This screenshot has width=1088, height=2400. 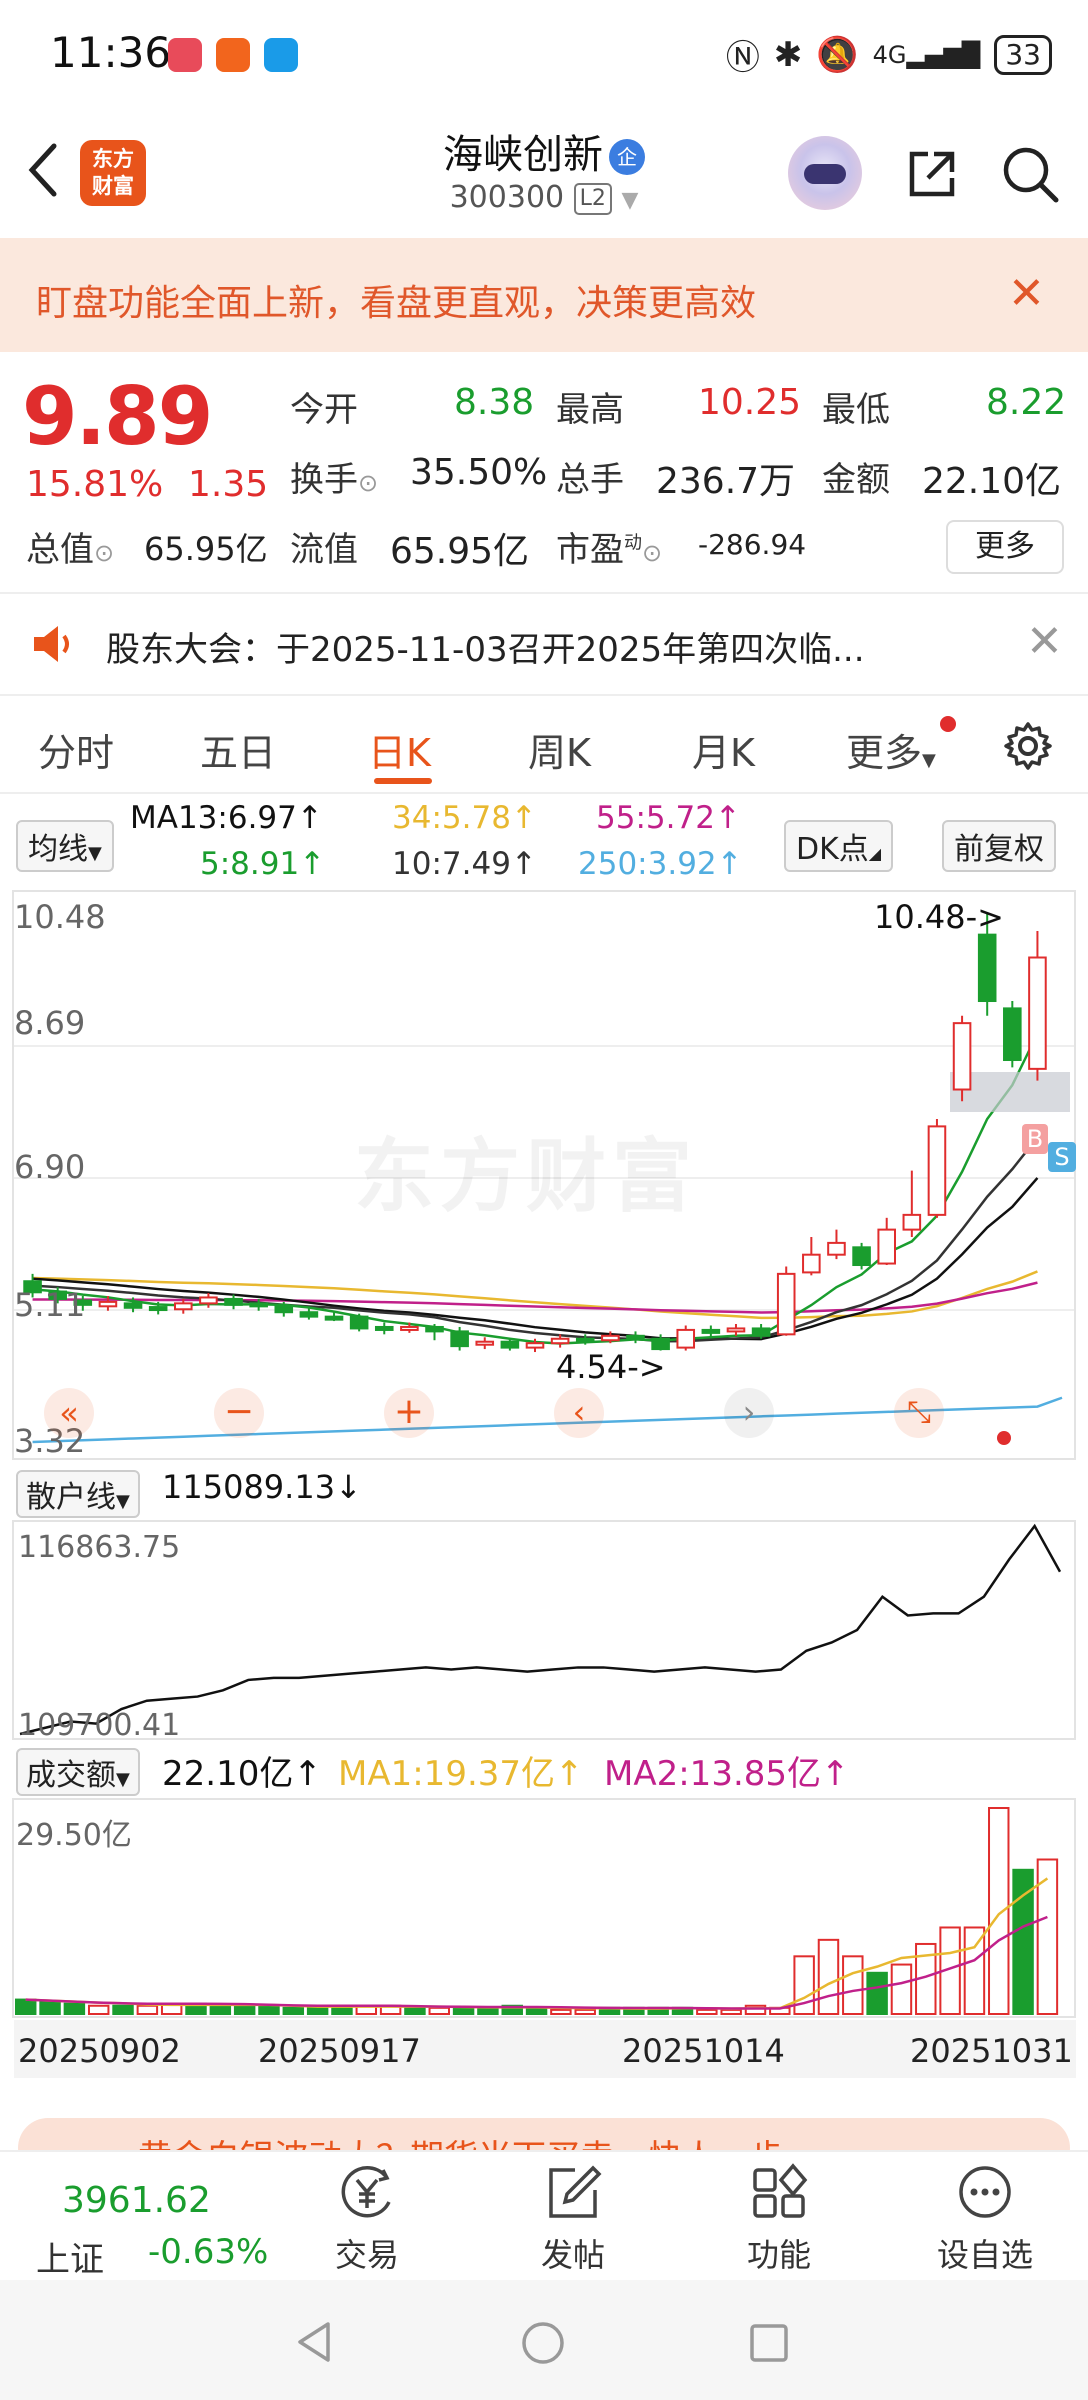 I want to click on tab-wuri: 五日, so click(x=238, y=749).